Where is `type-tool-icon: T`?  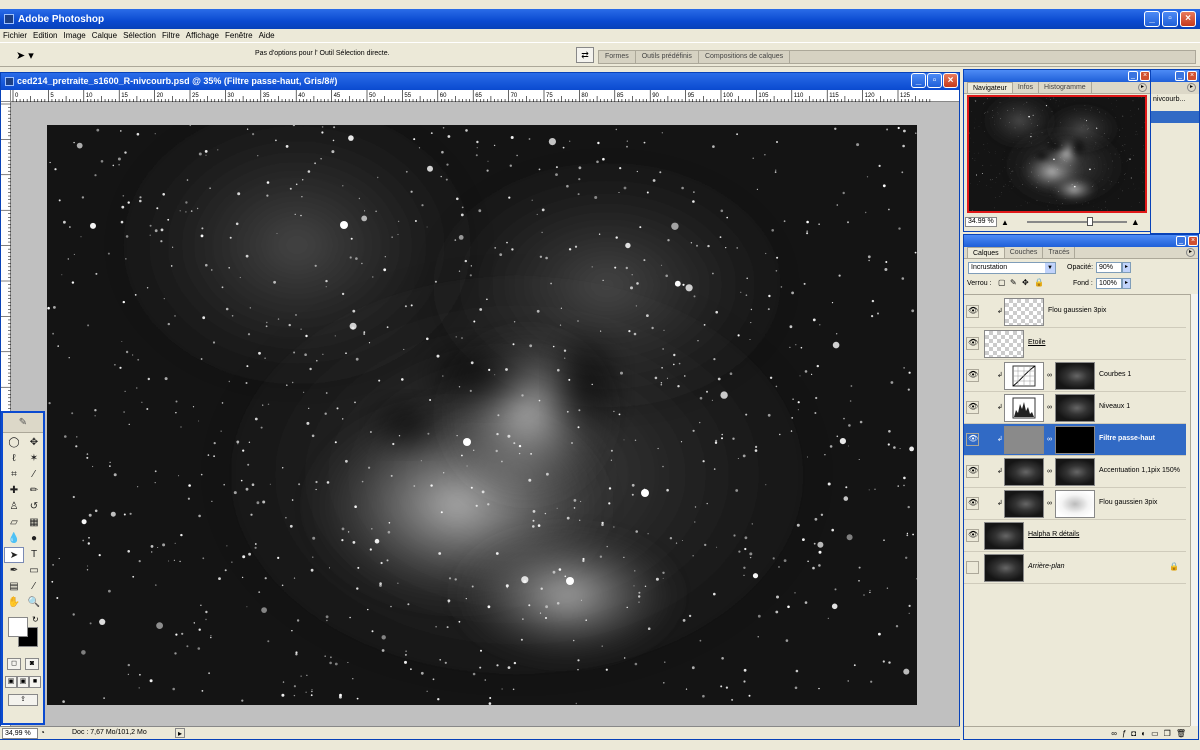 type-tool-icon: T is located at coordinates (34, 555).